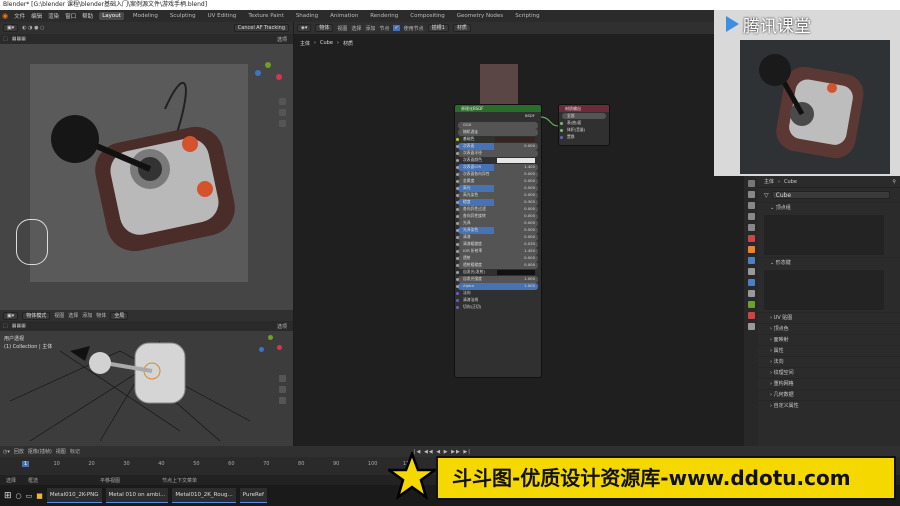 This screenshot has width=900, height=506. What do you see at coordinates (5, 326) in the screenshot?
I see `select-tool-icon-2: ⬚` at bounding box center [5, 326].